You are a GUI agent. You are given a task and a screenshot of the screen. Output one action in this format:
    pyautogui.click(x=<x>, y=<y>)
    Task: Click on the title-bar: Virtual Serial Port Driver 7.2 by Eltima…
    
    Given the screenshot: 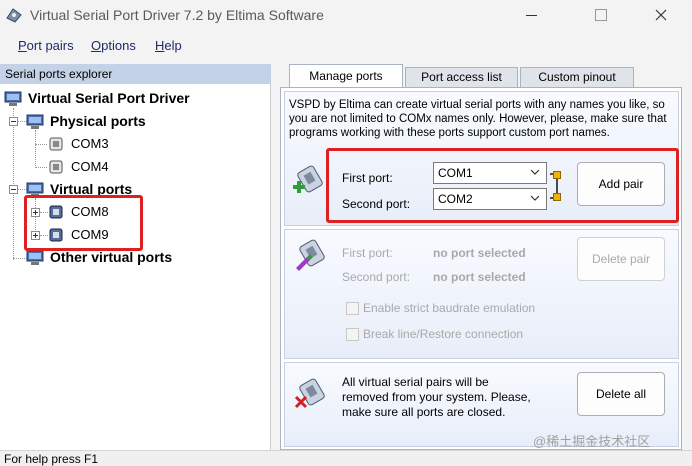 What is the action you would take?
    pyautogui.click(x=346, y=15)
    